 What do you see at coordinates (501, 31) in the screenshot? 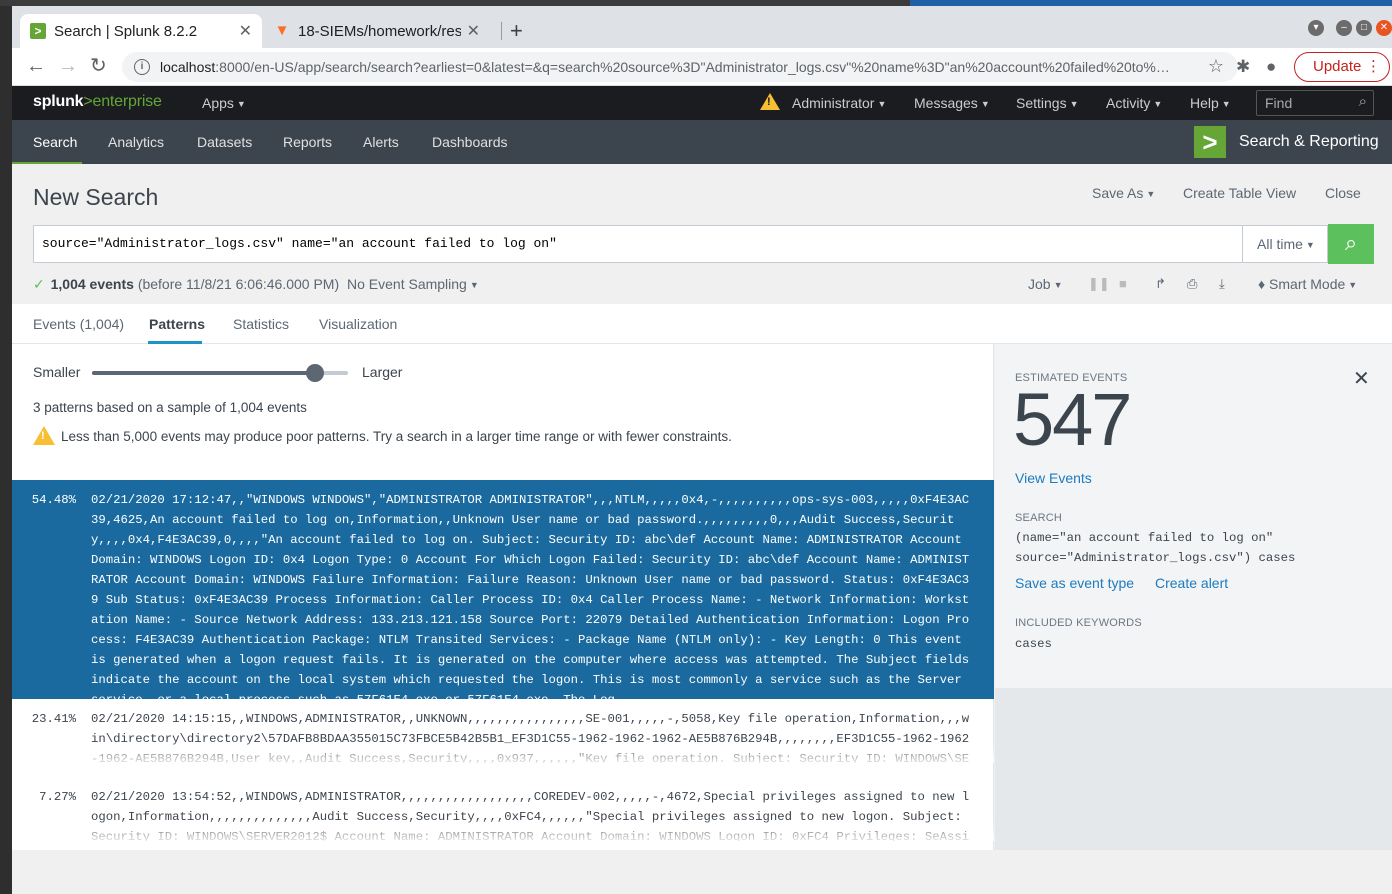
I see `tab-separator` at bounding box center [501, 31].